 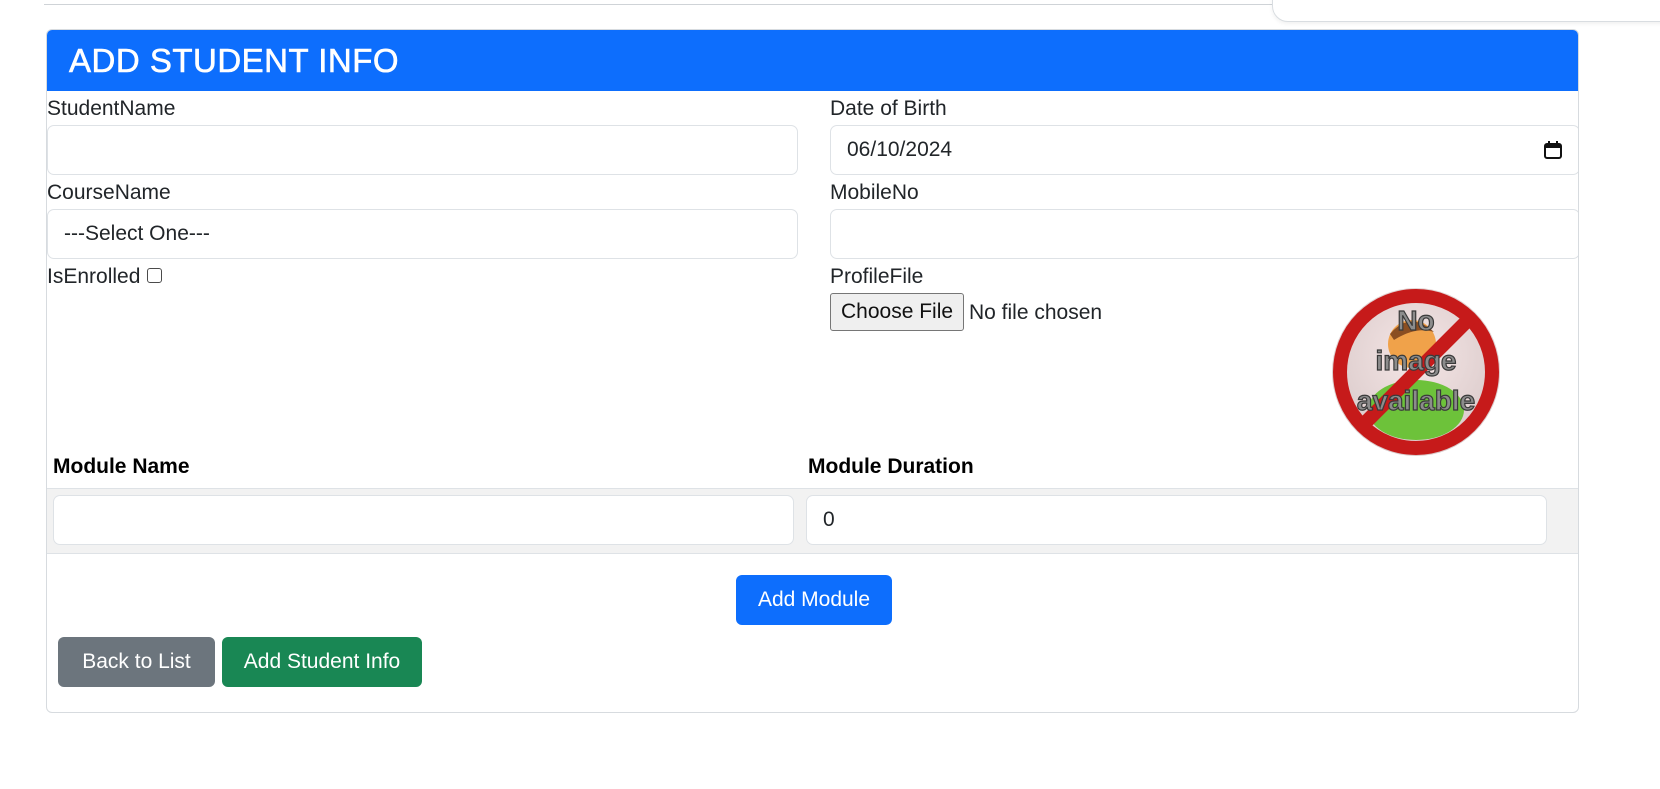 I want to click on mobile-no-label: MobileNo, so click(x=874, y=192).